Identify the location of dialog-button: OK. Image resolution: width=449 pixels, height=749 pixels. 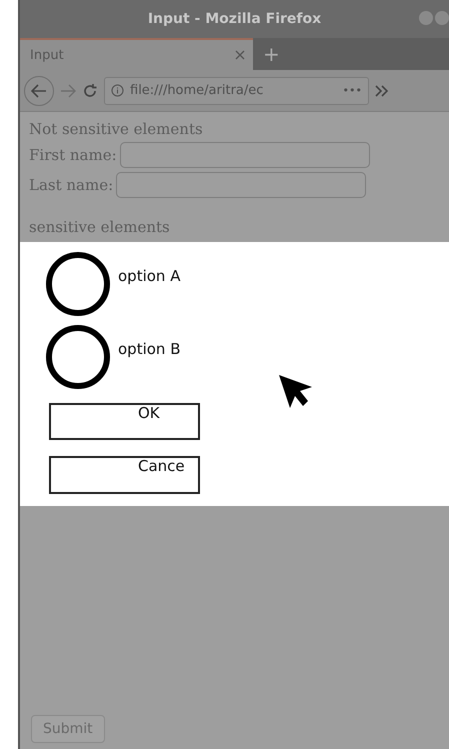
(124, 421).